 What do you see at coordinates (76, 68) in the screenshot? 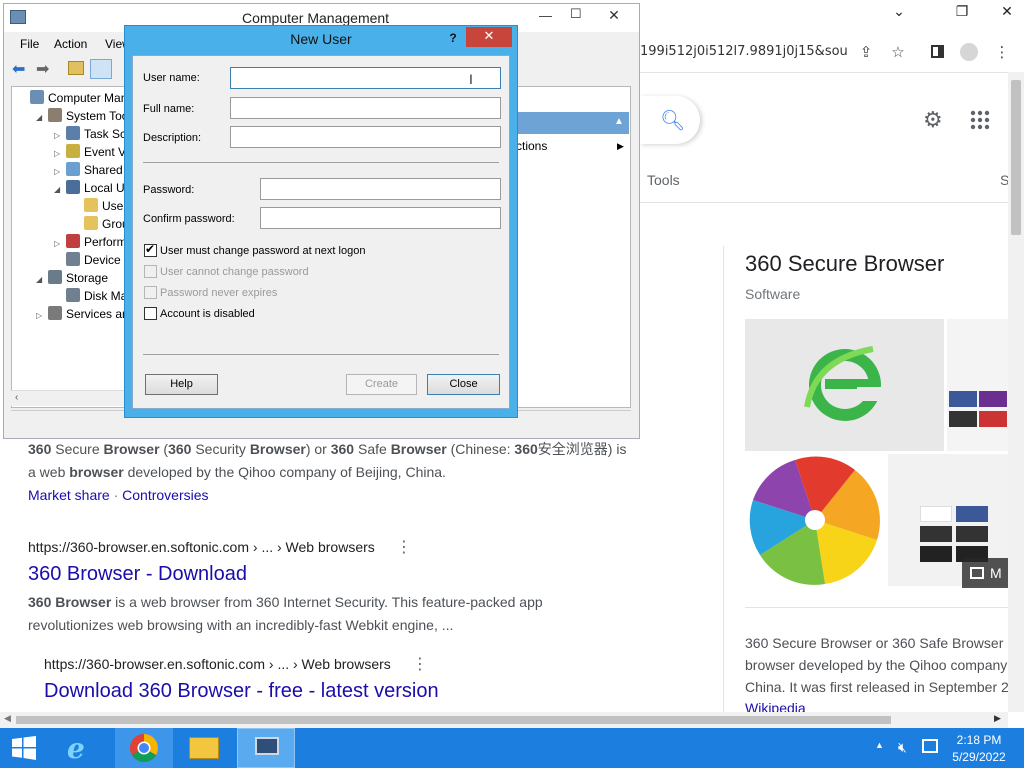
I see `up-folder-icon` at bounding box center [76, 68].